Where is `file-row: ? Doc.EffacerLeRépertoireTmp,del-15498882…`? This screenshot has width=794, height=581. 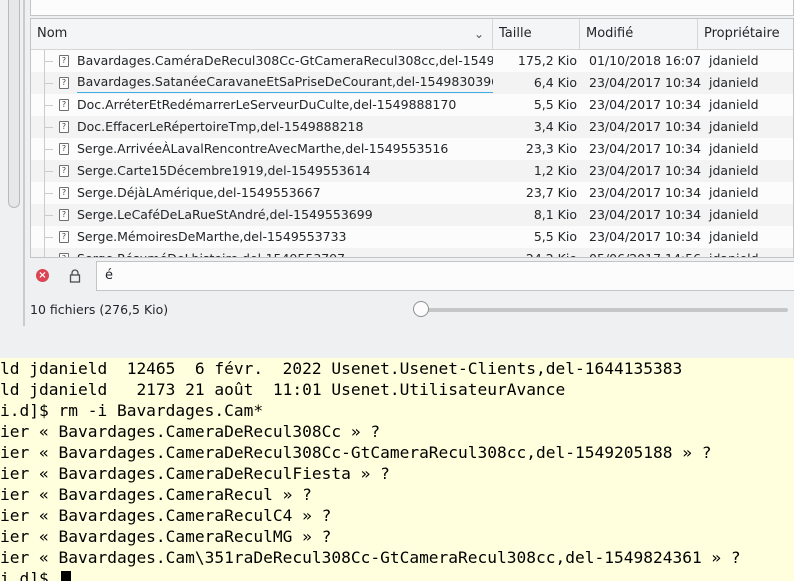
file-row: ? Doc.EffacerLeRépertoireTmp,del-15498882… is located at coordinates (412, 127).